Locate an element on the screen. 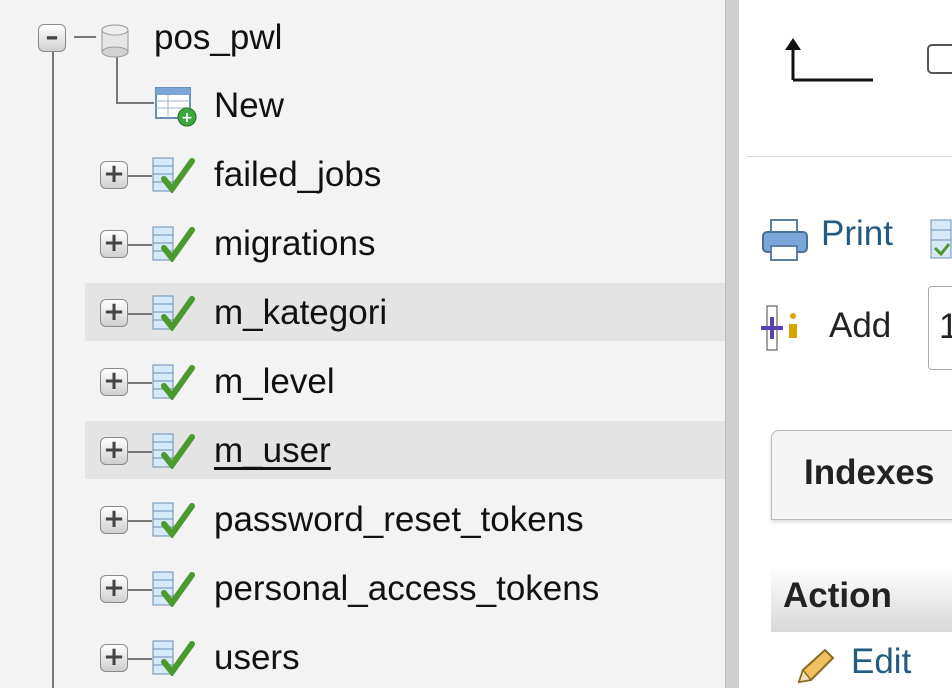 Image resolution: width=952 pixels, height=688 pixels. database-icon is located at coordinates (115, 41).